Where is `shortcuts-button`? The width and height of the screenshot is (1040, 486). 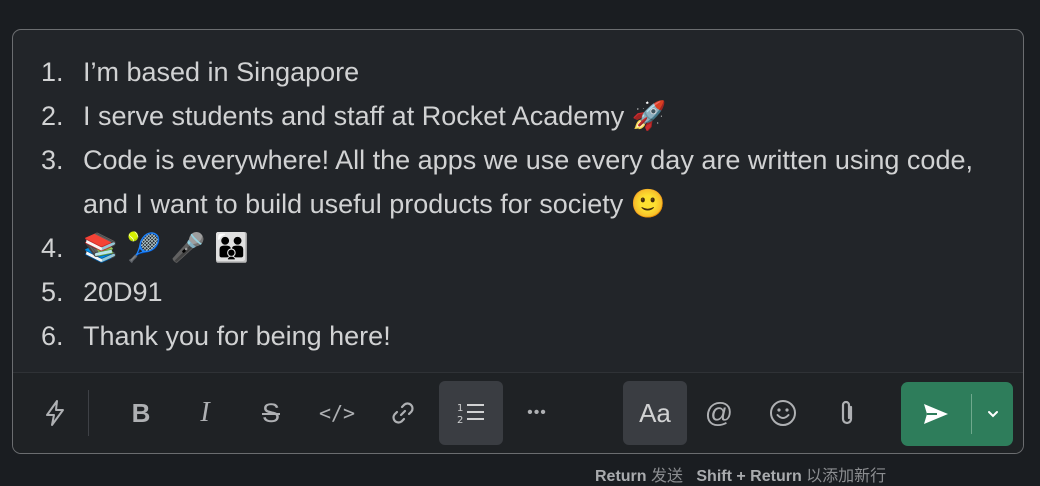 shortcuts-button is located at coordinates (55, 413).